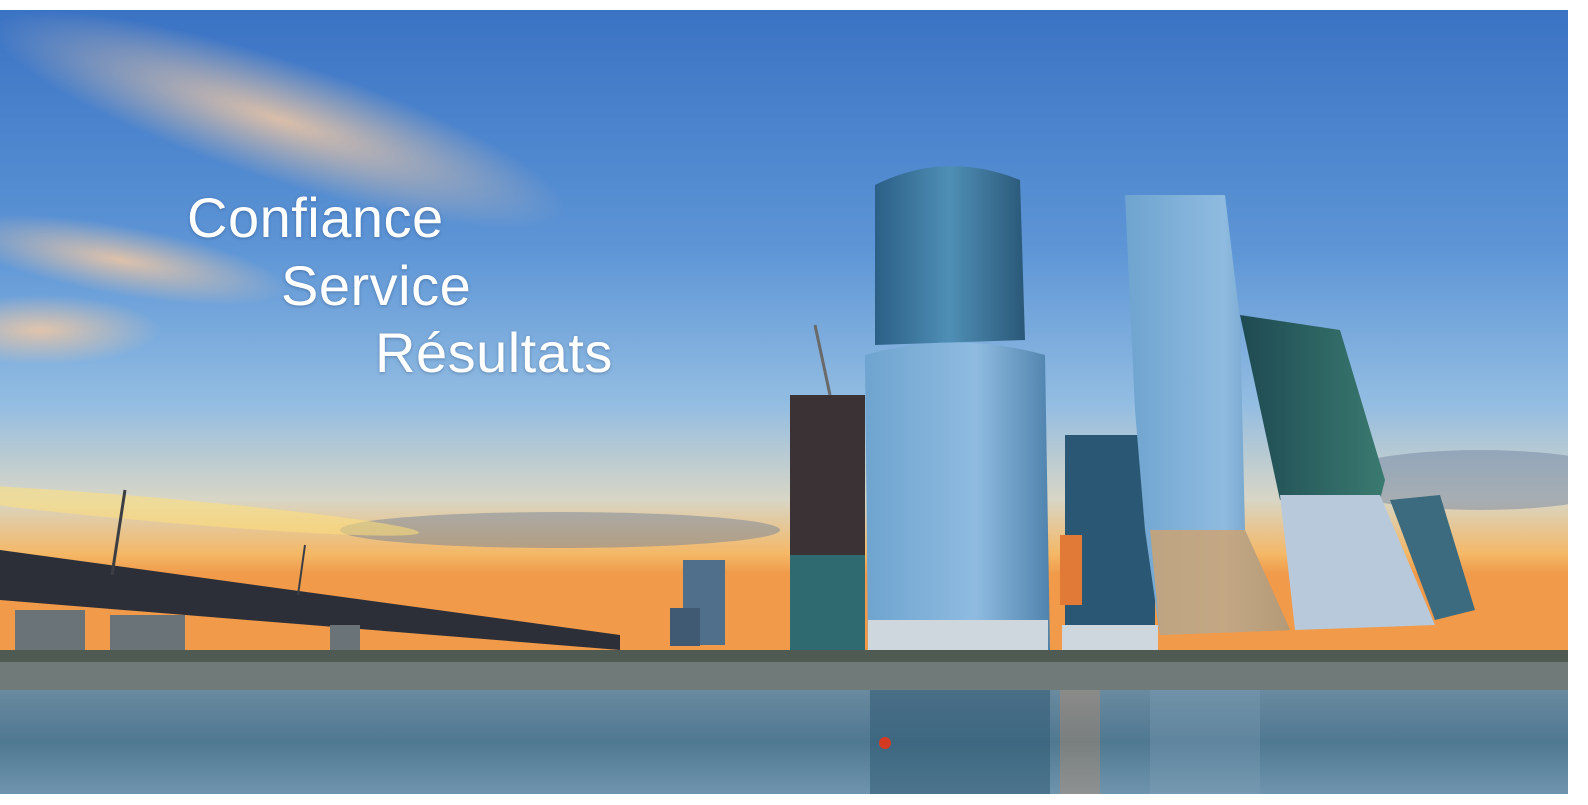 The image size is (1588, 805). Describe the element at coordinates (376, 285) in the screenshot. I see `tagline-service: Service` at that location.